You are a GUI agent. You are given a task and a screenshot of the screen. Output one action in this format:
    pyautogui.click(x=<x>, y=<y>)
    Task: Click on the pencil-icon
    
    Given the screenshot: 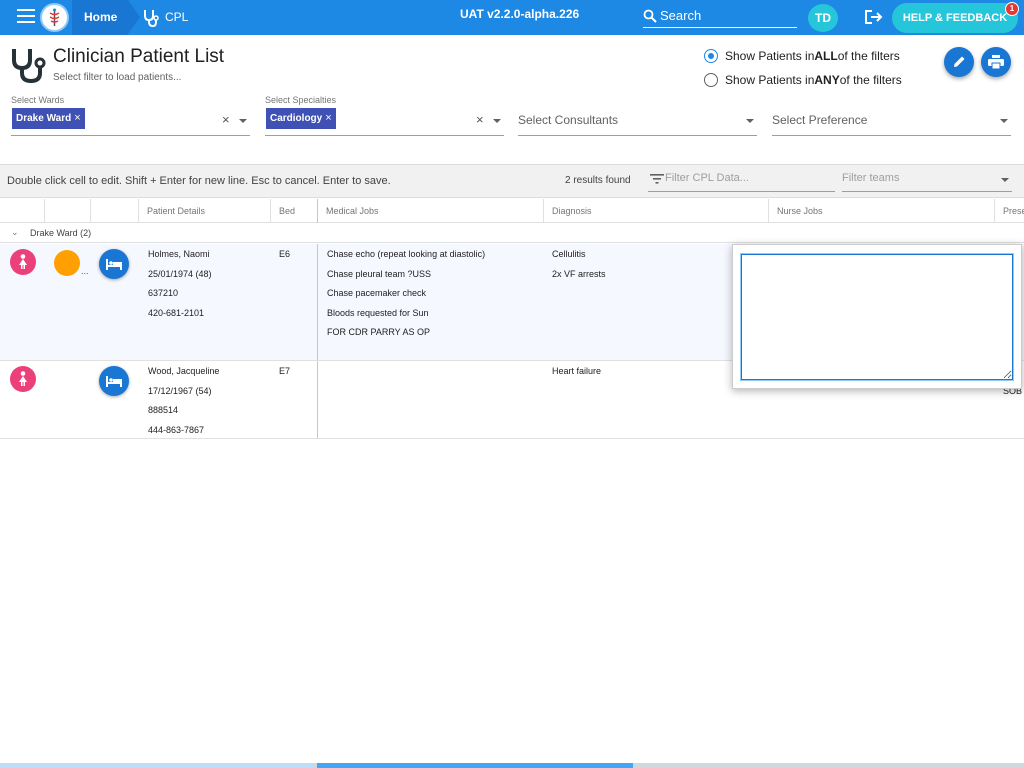 What is the action you would take?
    pyautogui.click(x=959, y=61)
    